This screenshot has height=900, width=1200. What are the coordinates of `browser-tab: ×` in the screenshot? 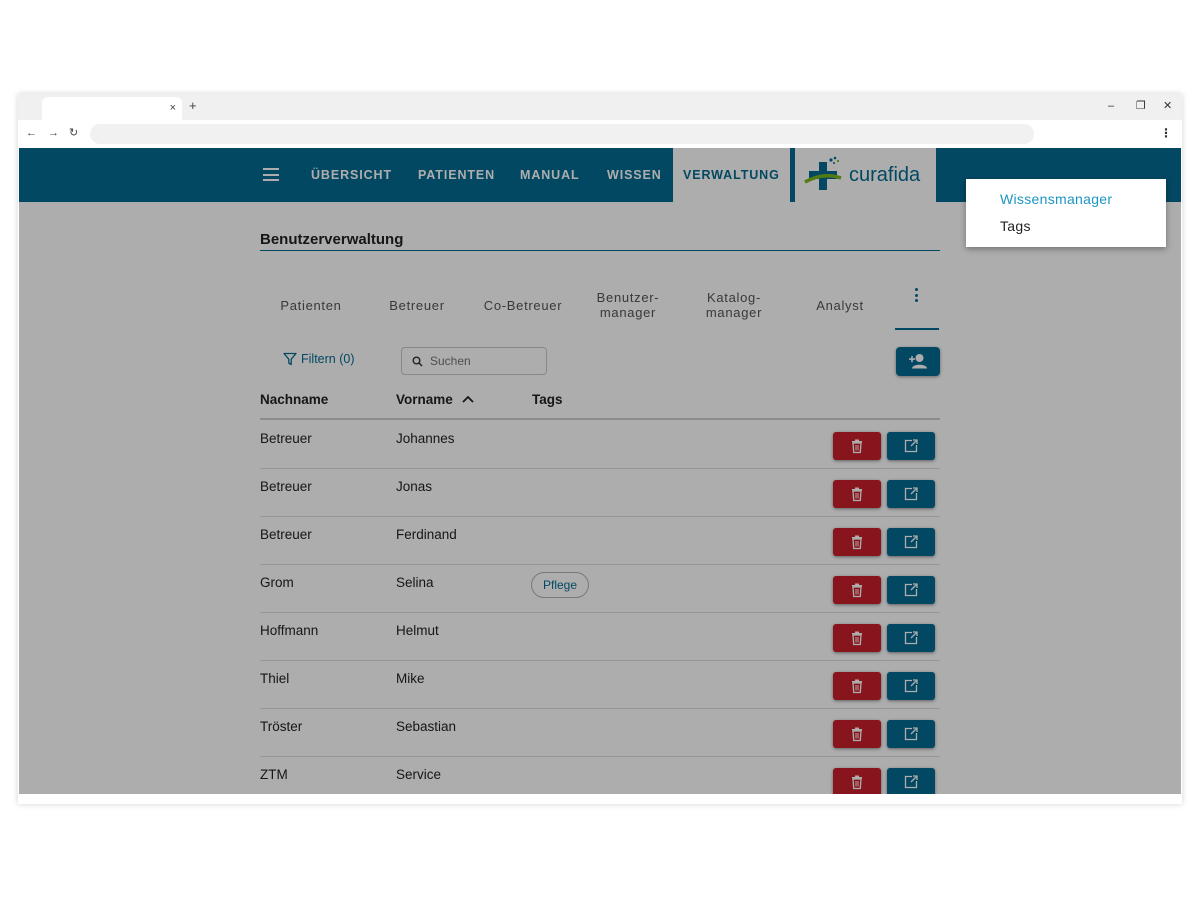 It's located at (112, 108).